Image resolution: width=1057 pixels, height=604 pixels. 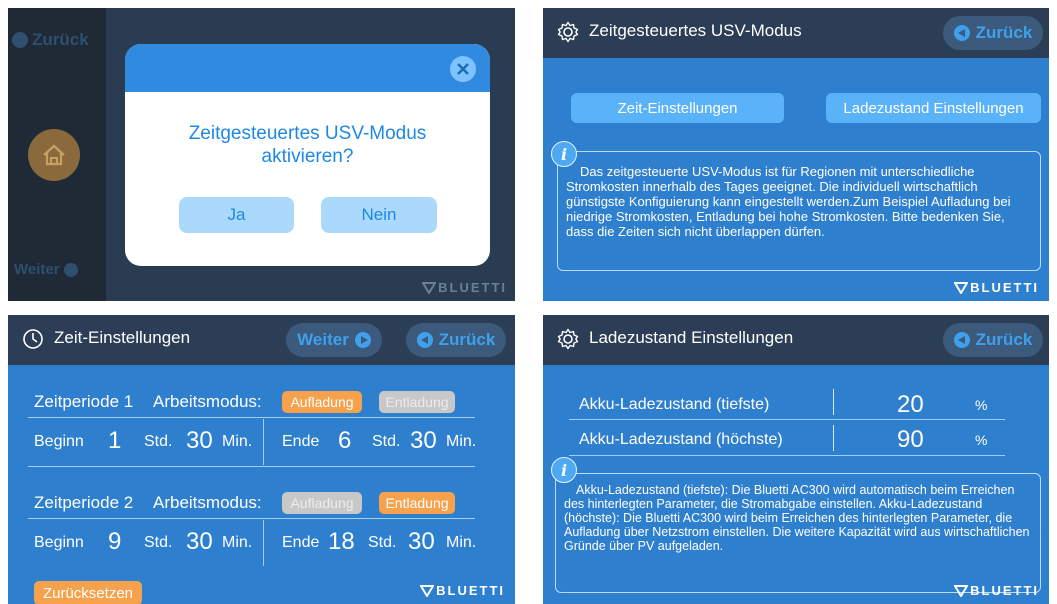 What do you see at coordinates (691, 337) in the screenshot?
I see `page-title: Ladezustand Einstellungen` at bounding box center [691, 337].